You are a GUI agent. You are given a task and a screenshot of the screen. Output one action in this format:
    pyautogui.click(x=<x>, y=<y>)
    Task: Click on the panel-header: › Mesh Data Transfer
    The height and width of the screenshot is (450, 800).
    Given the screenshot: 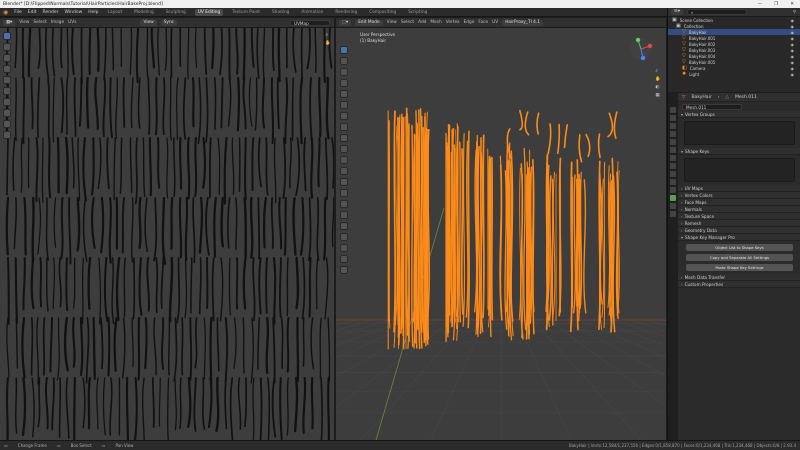 What is the action you would take?
    pyautogui.click(x=739, y=277)
    